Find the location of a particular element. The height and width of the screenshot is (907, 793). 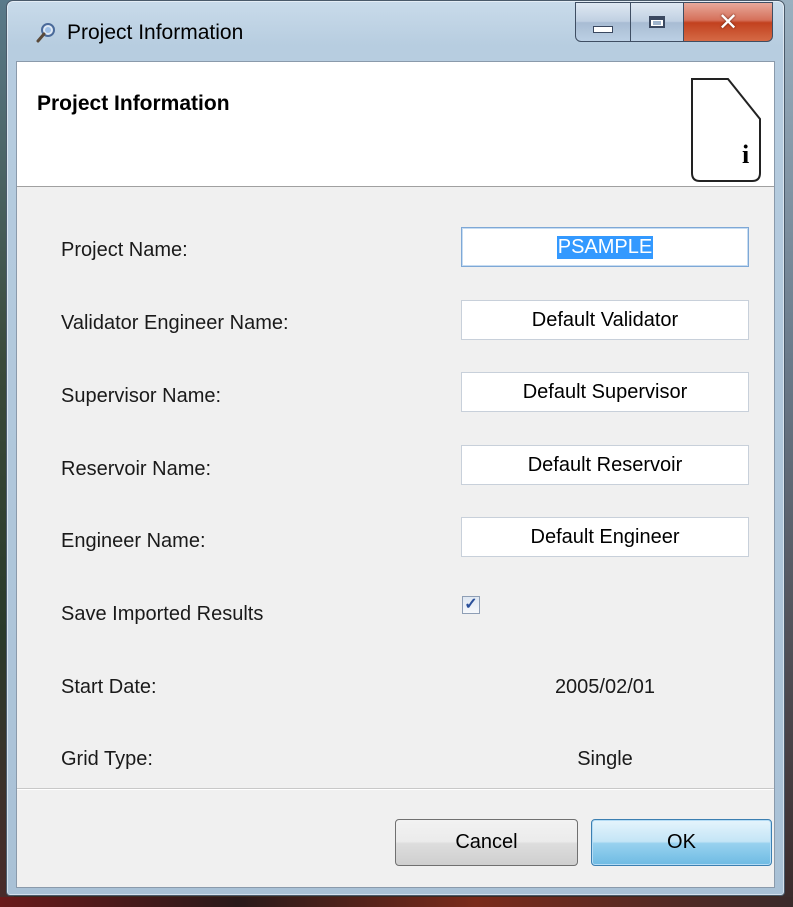

engineer-name-input: Default Engineer is located at coordinates (605, 537).